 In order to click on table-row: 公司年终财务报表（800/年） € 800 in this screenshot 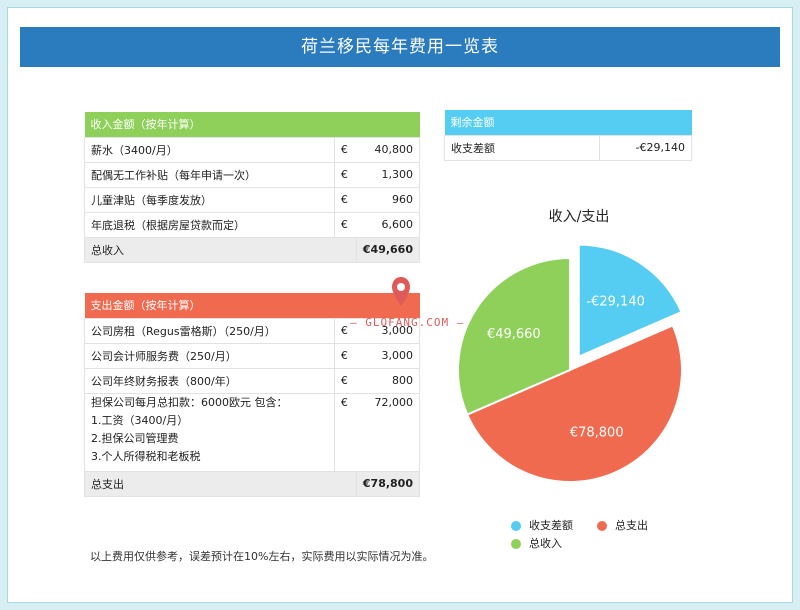, I will do `click(252, 380)`.